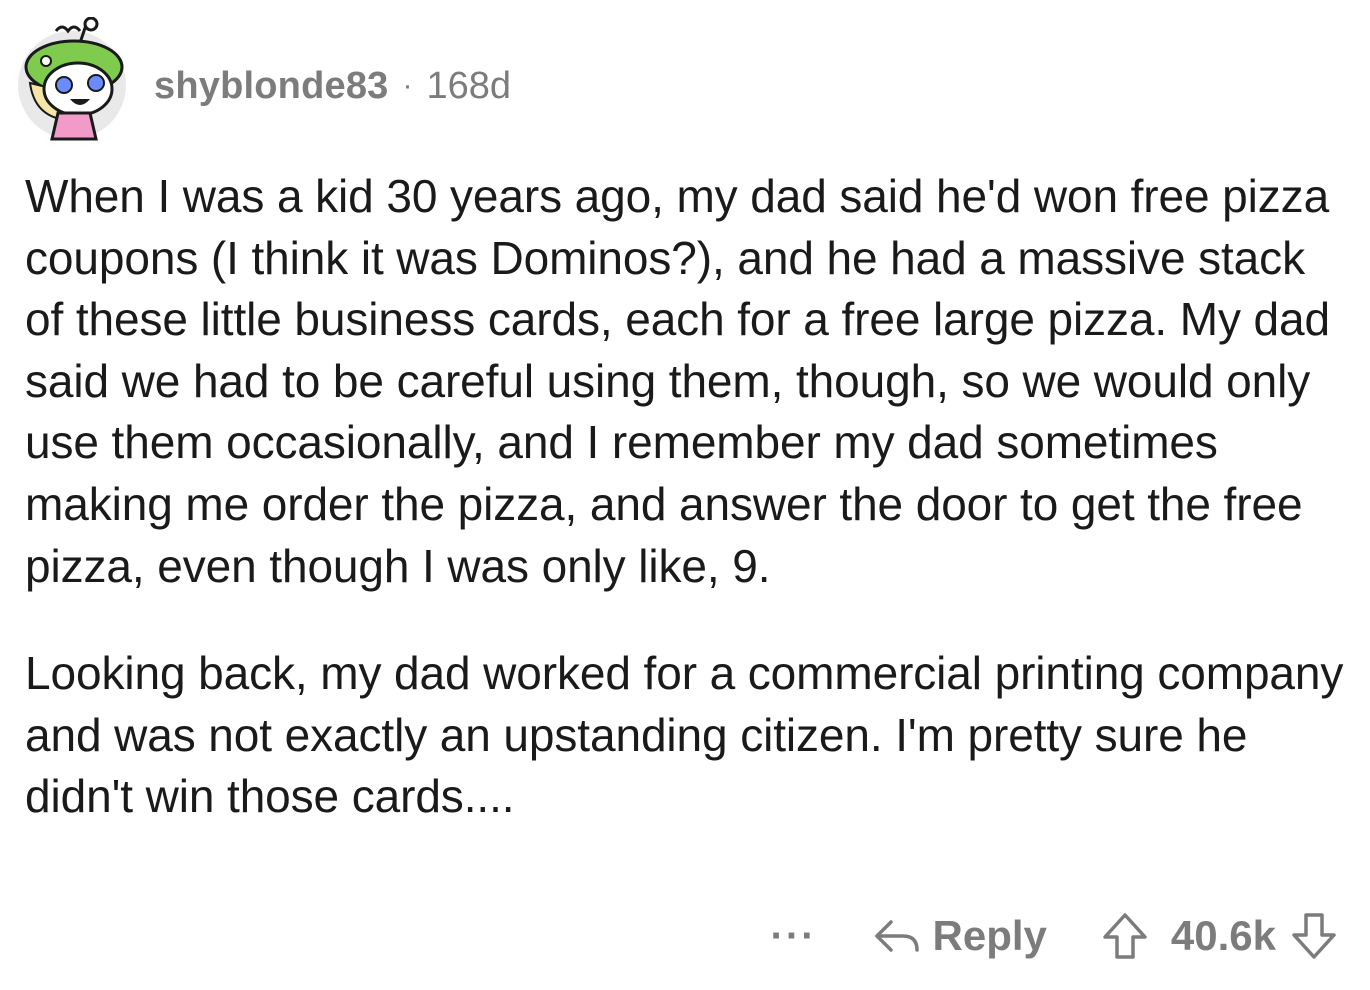 The width and height of the screenshot is (1370, 990). I want to click on comment-actions: ··· Reply 40.6k, so click(1054, 936).